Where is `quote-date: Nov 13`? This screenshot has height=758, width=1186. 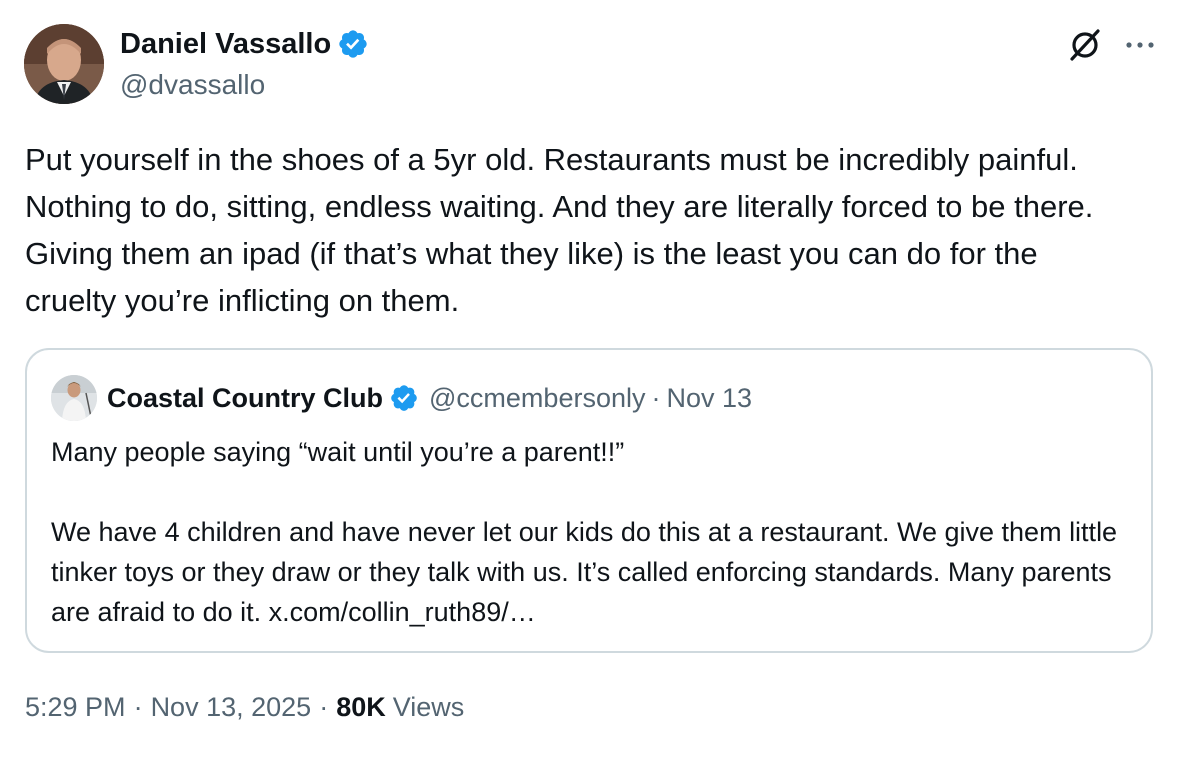
quote-date: Nov 13 is located at coordinates (709, 398).